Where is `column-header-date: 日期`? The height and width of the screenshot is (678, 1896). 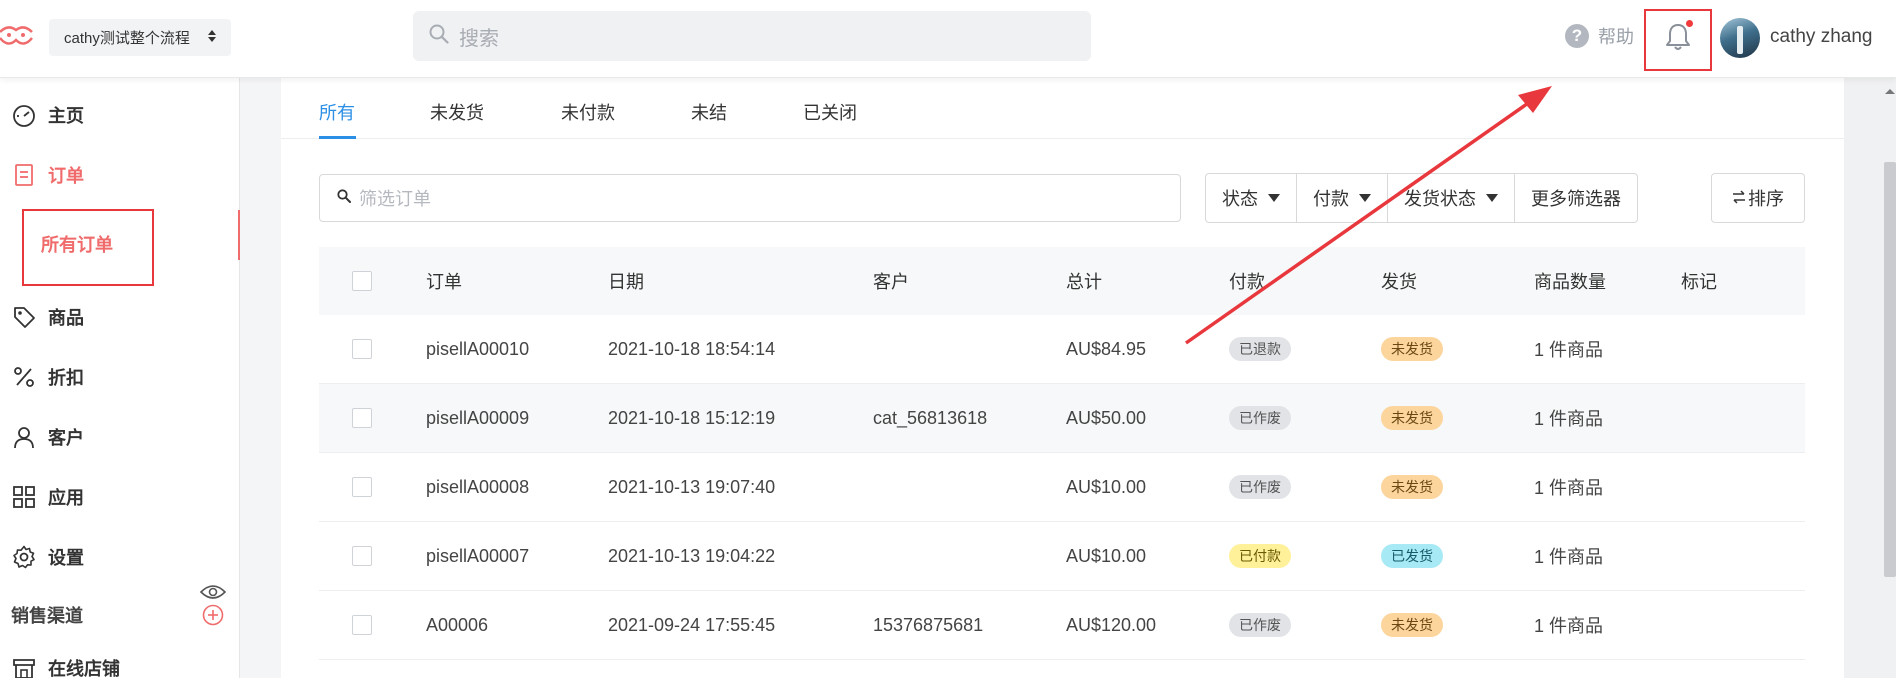 column-header-date: 日期 is located at coordinates (626, 281).